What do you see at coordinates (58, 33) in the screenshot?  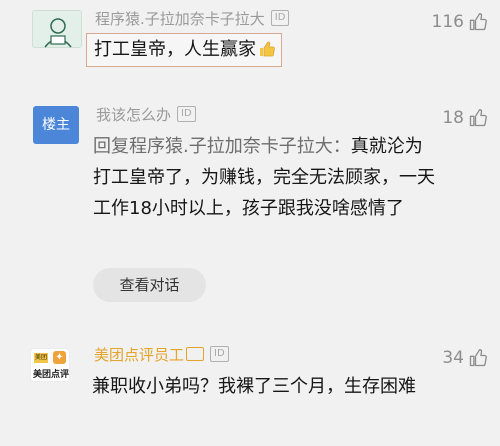 I see `programmer-avatar-icon` at bounding box center [58, 33].